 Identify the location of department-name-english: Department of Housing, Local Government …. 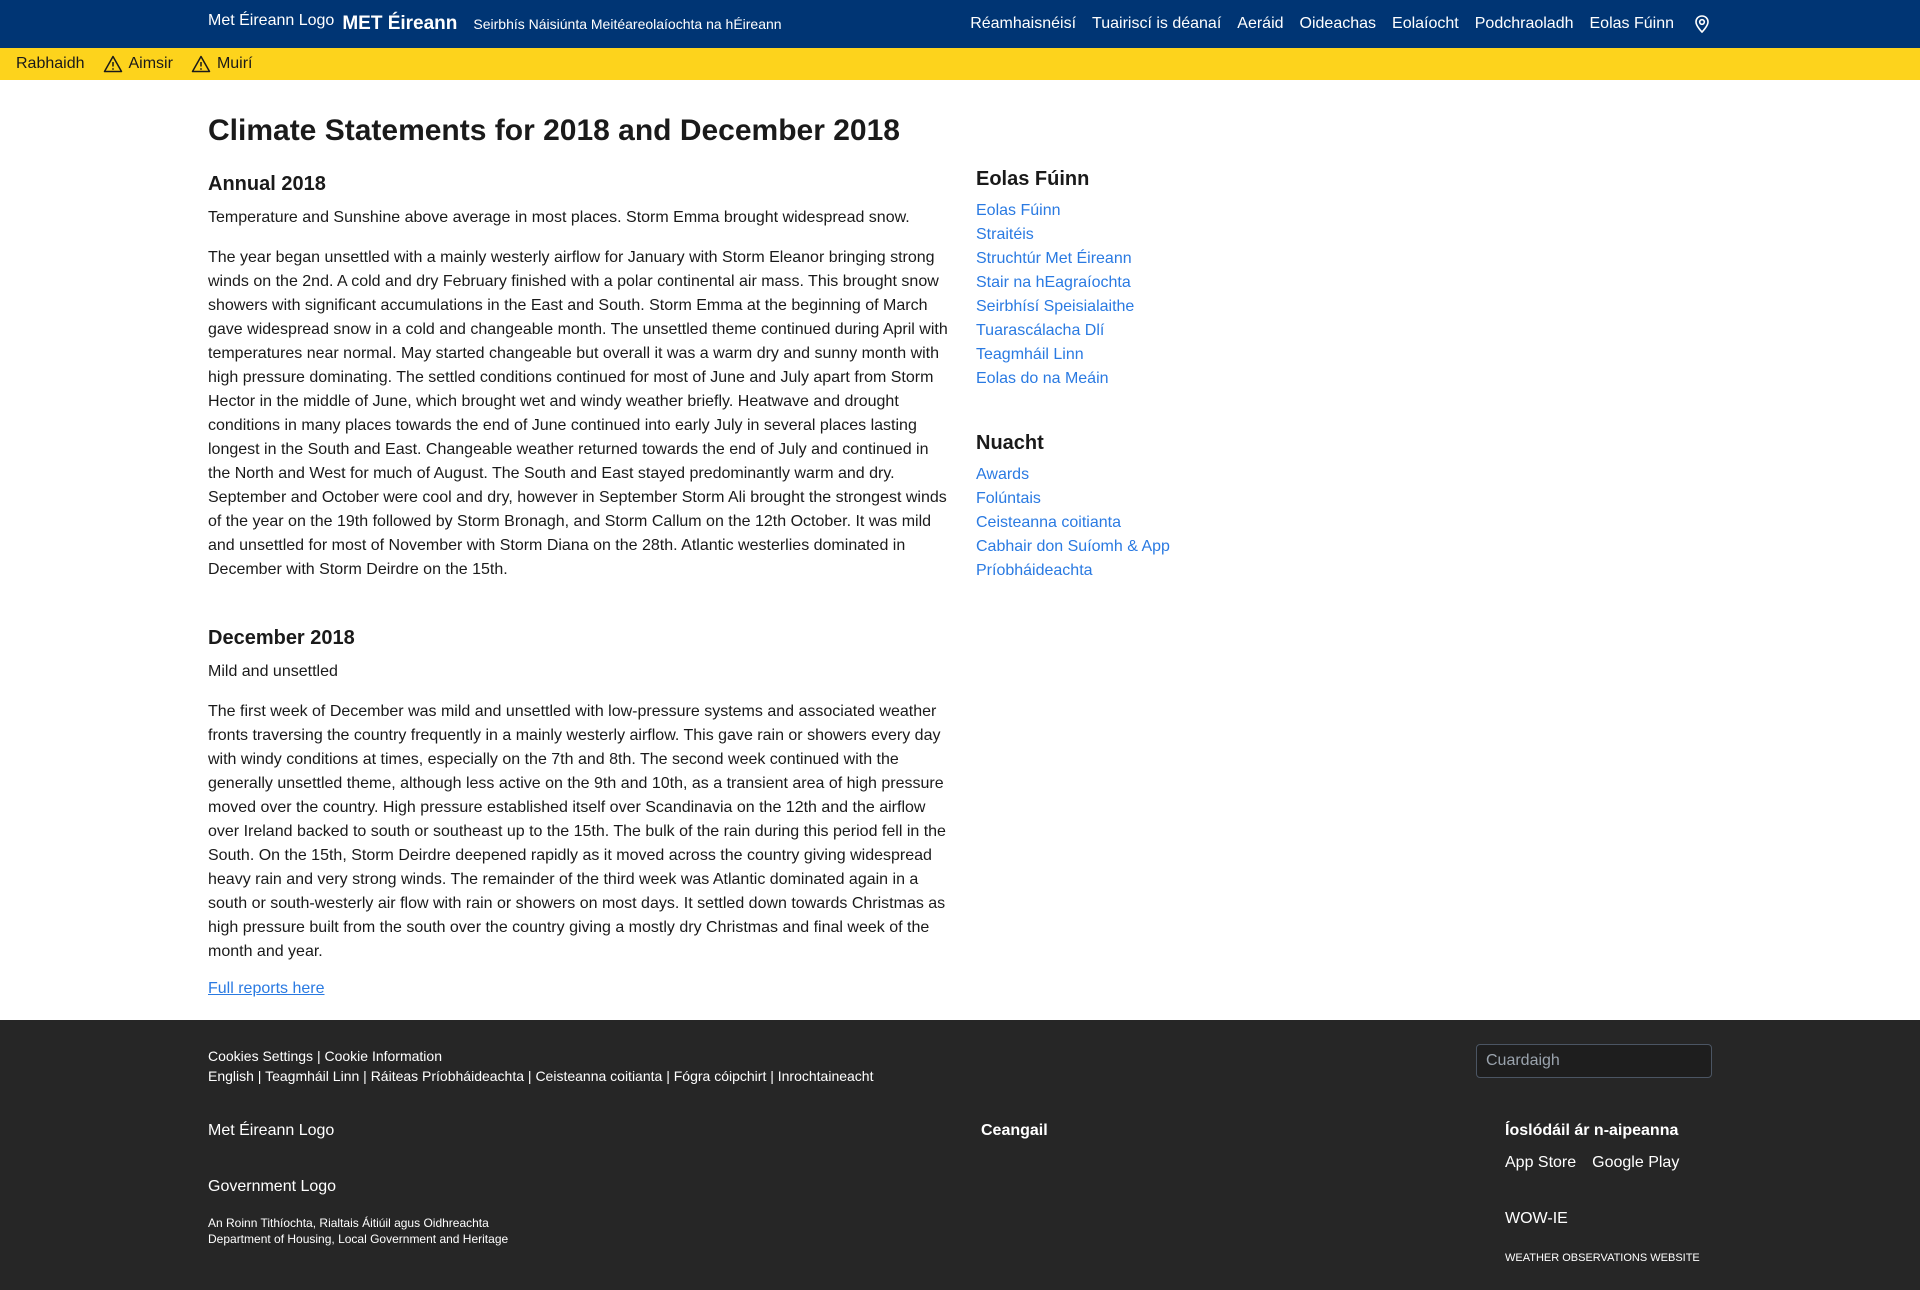
(358, 1239).